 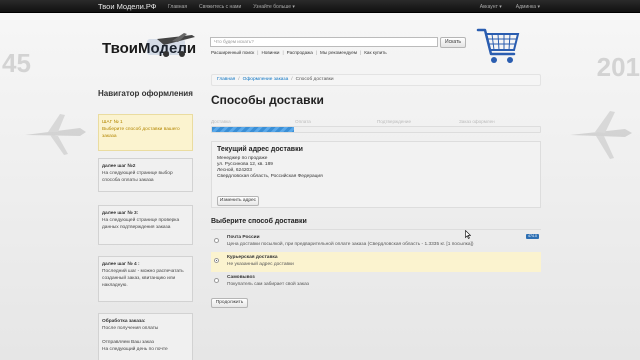 What do you see at coordinates (274, 7) in the screenshot?
I see `nav-learn-more: Узнайте больше ▾` at bounding box center [274, 7].